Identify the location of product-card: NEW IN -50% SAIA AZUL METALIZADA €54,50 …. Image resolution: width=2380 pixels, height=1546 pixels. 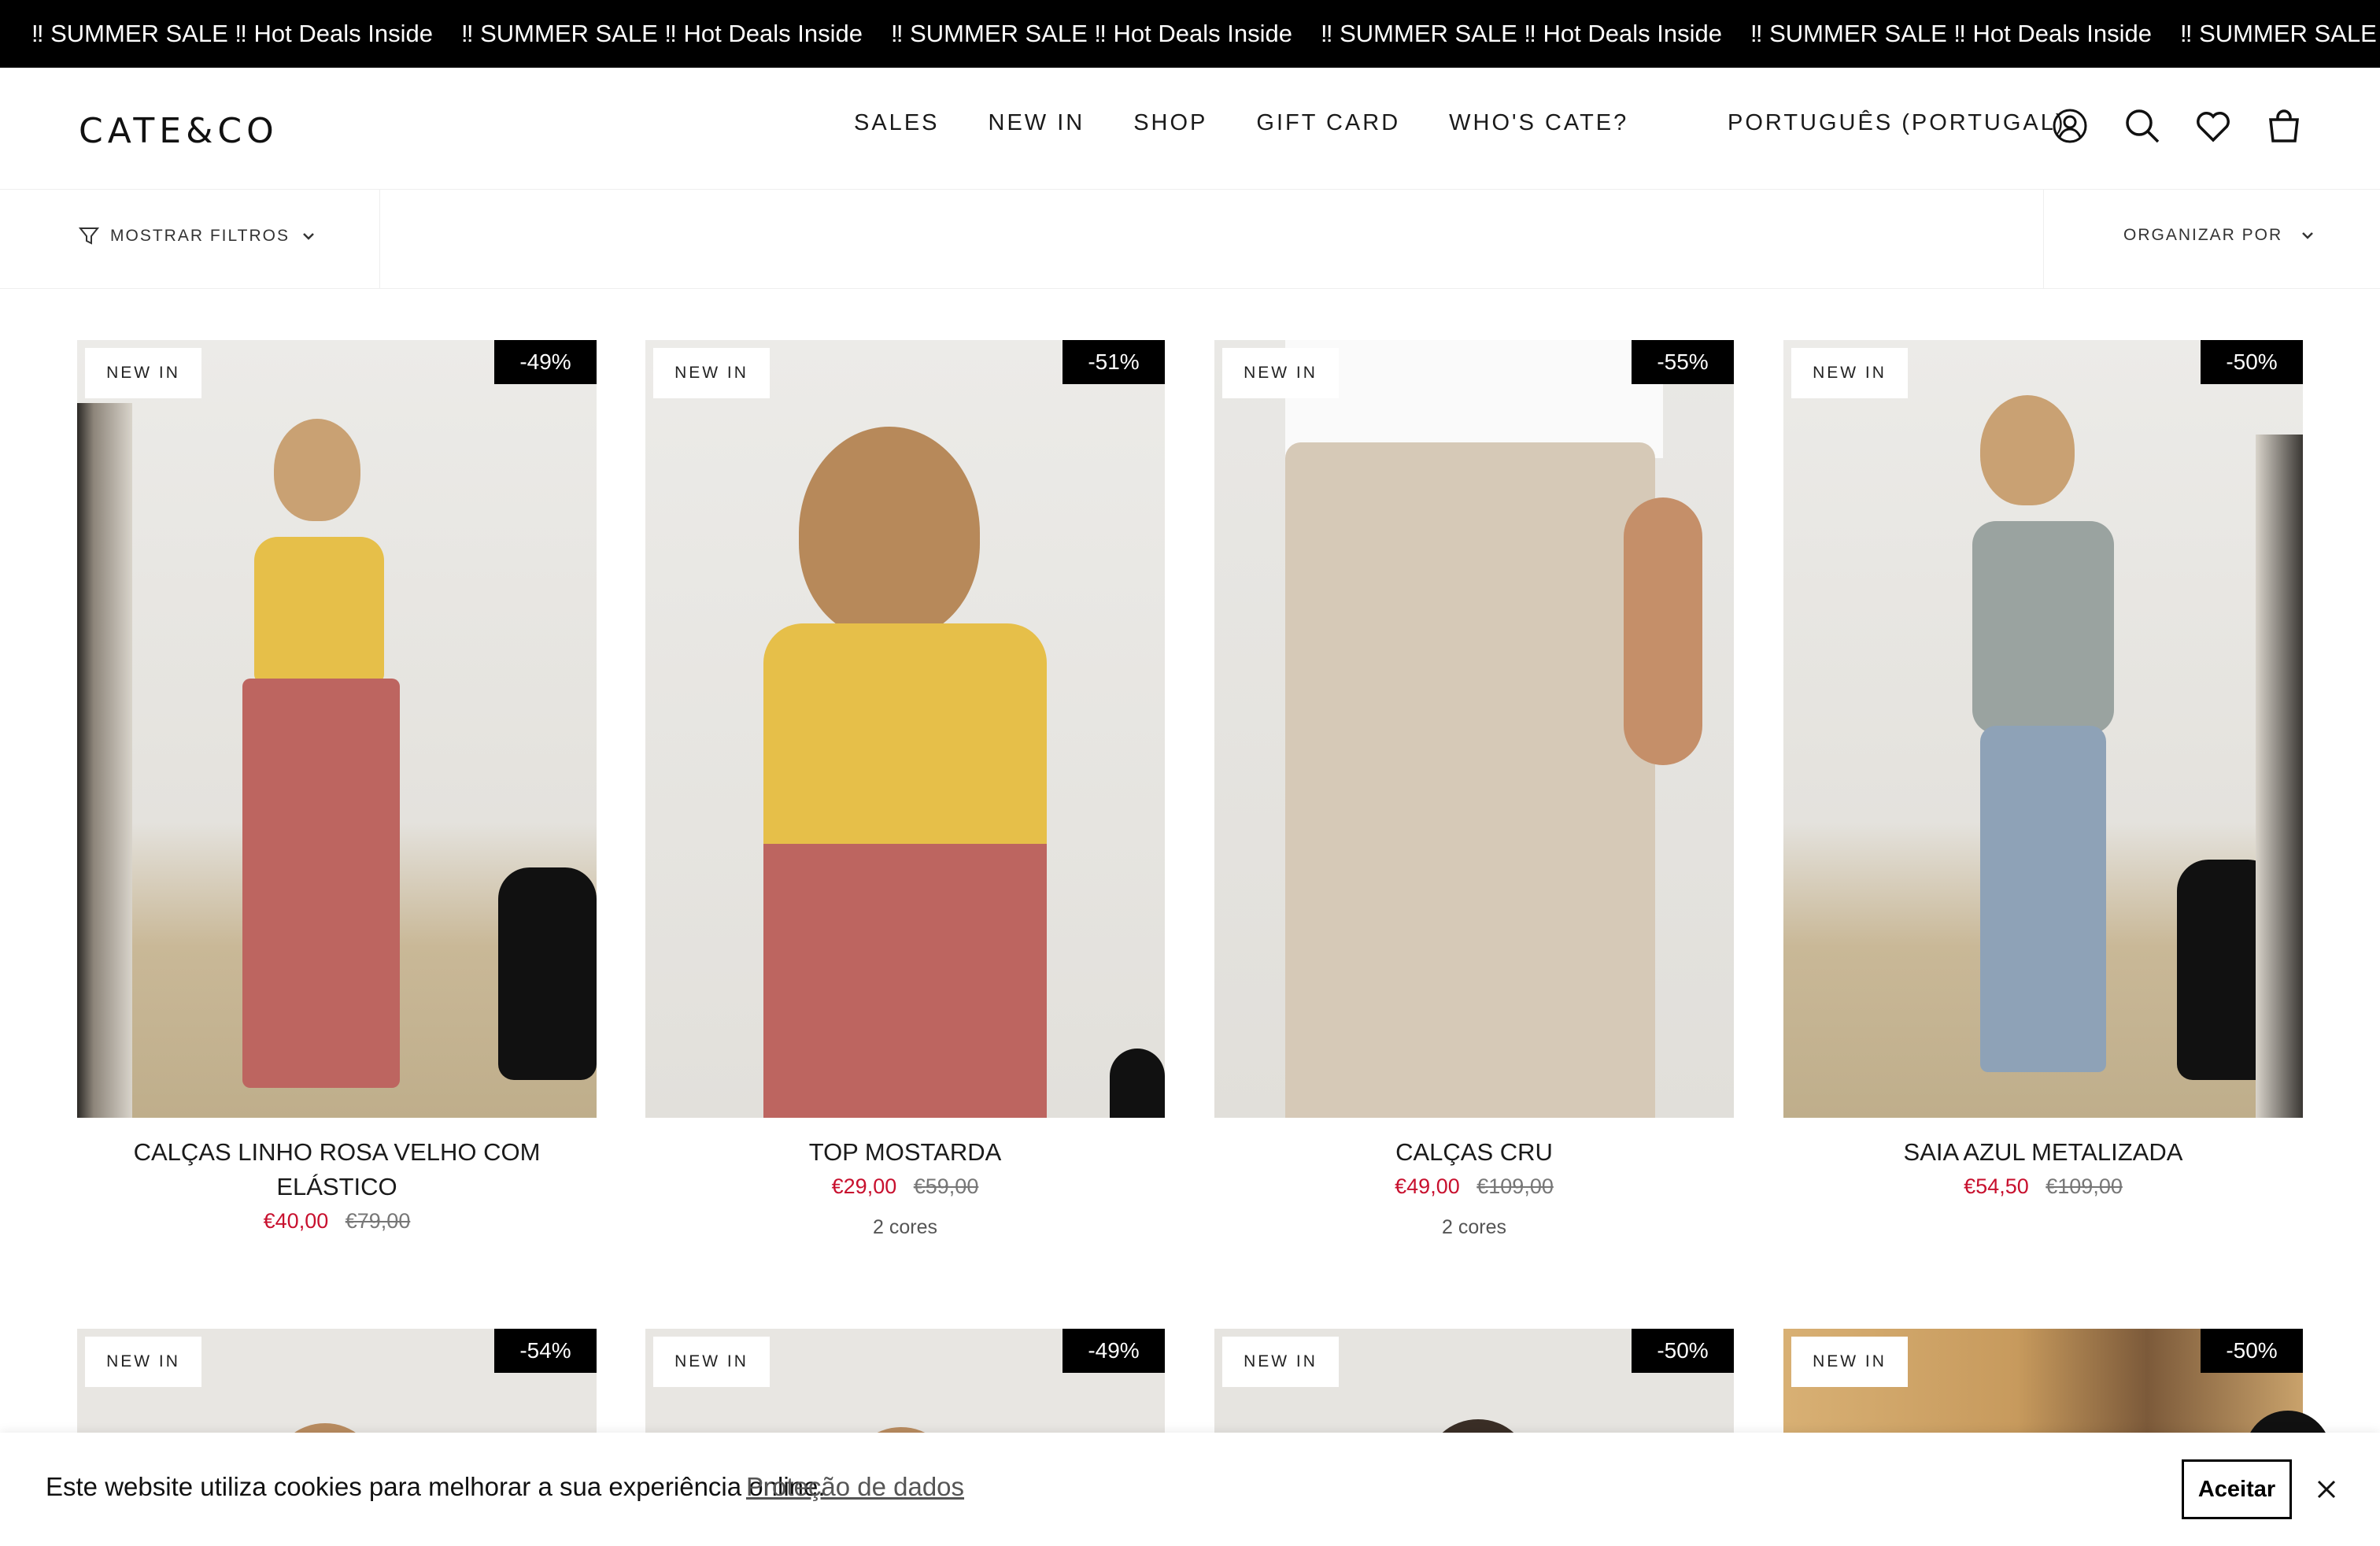
(2043, 769).